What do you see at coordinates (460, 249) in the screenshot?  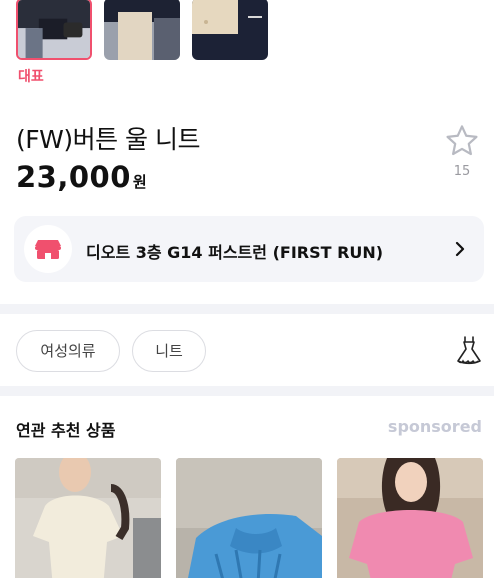 I see `chevron-right-icon` at bounding box center [460, 249].